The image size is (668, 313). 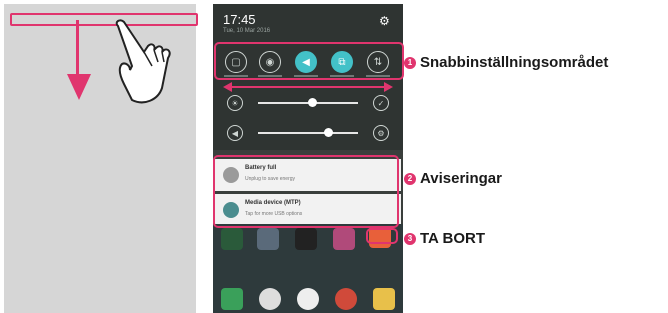 I want to click on callout-number: 2, so click(x=410, y=178).